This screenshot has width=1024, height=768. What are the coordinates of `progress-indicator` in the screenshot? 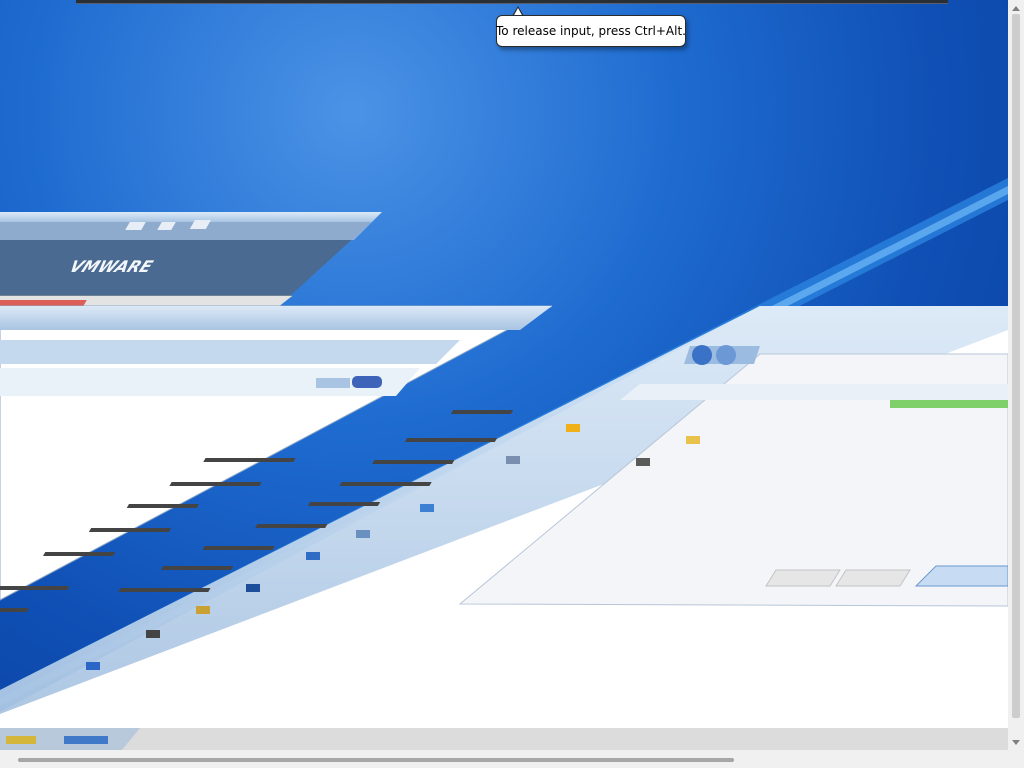 It's located at (949, 404).